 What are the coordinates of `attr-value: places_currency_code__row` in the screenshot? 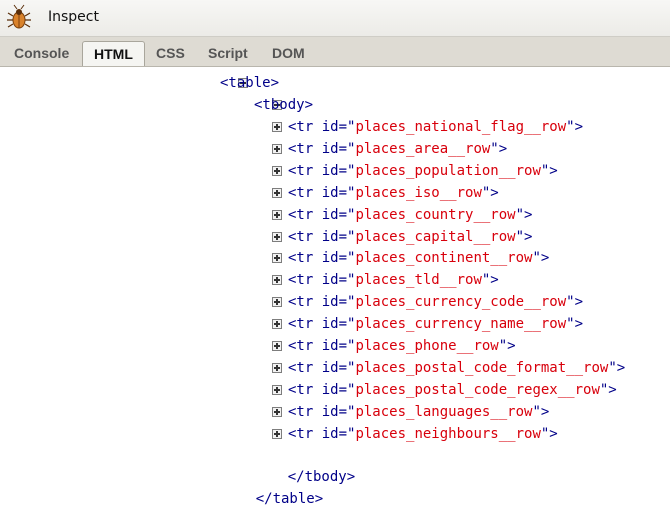 It's located at (461, 302).